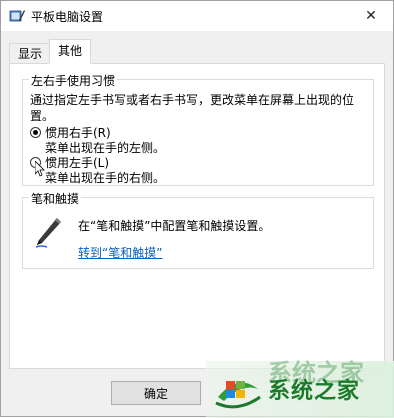 The image size is (394, 418). What do you see at coordinates (40, 169) in the screenshot?
I see `mouse-cursor-icon` at bounding box center [40, 169].